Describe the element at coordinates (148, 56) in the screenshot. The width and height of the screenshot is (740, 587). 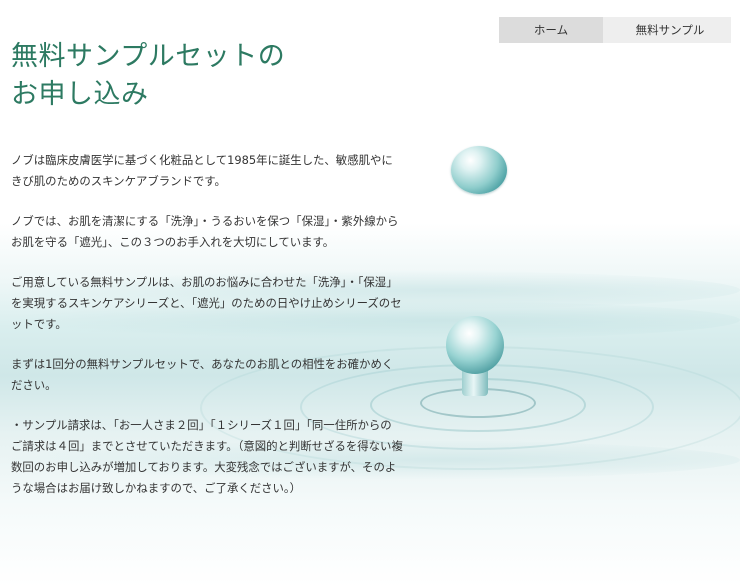
I see `page-title-line1: 無料サンプルセットの` at that location.